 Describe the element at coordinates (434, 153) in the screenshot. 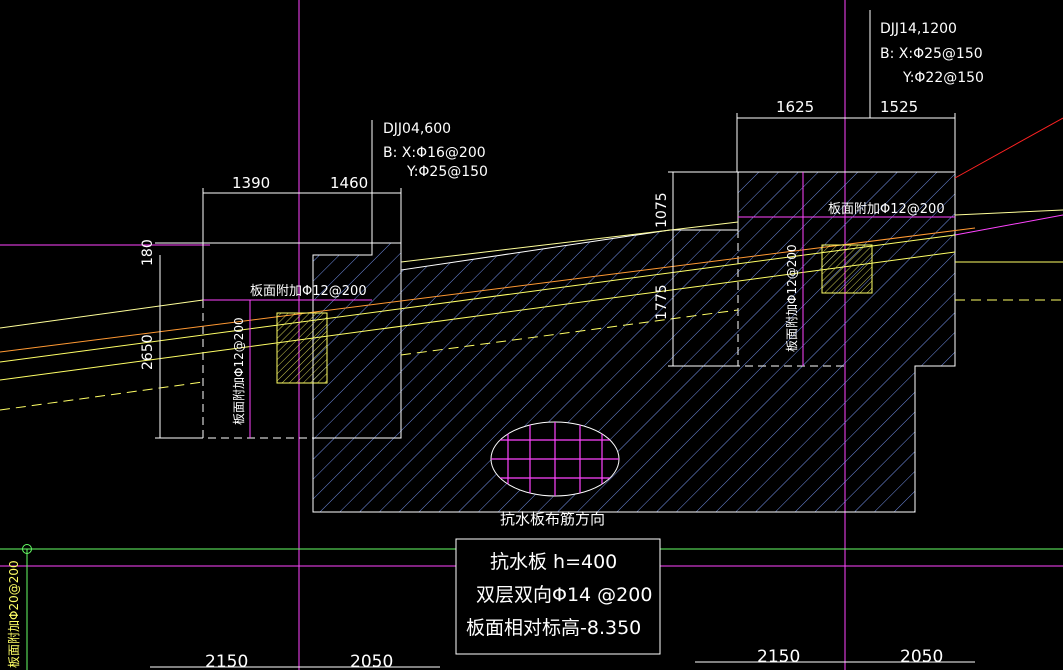

I see `footing-left-b: B: X:Φ16@200` at that location.